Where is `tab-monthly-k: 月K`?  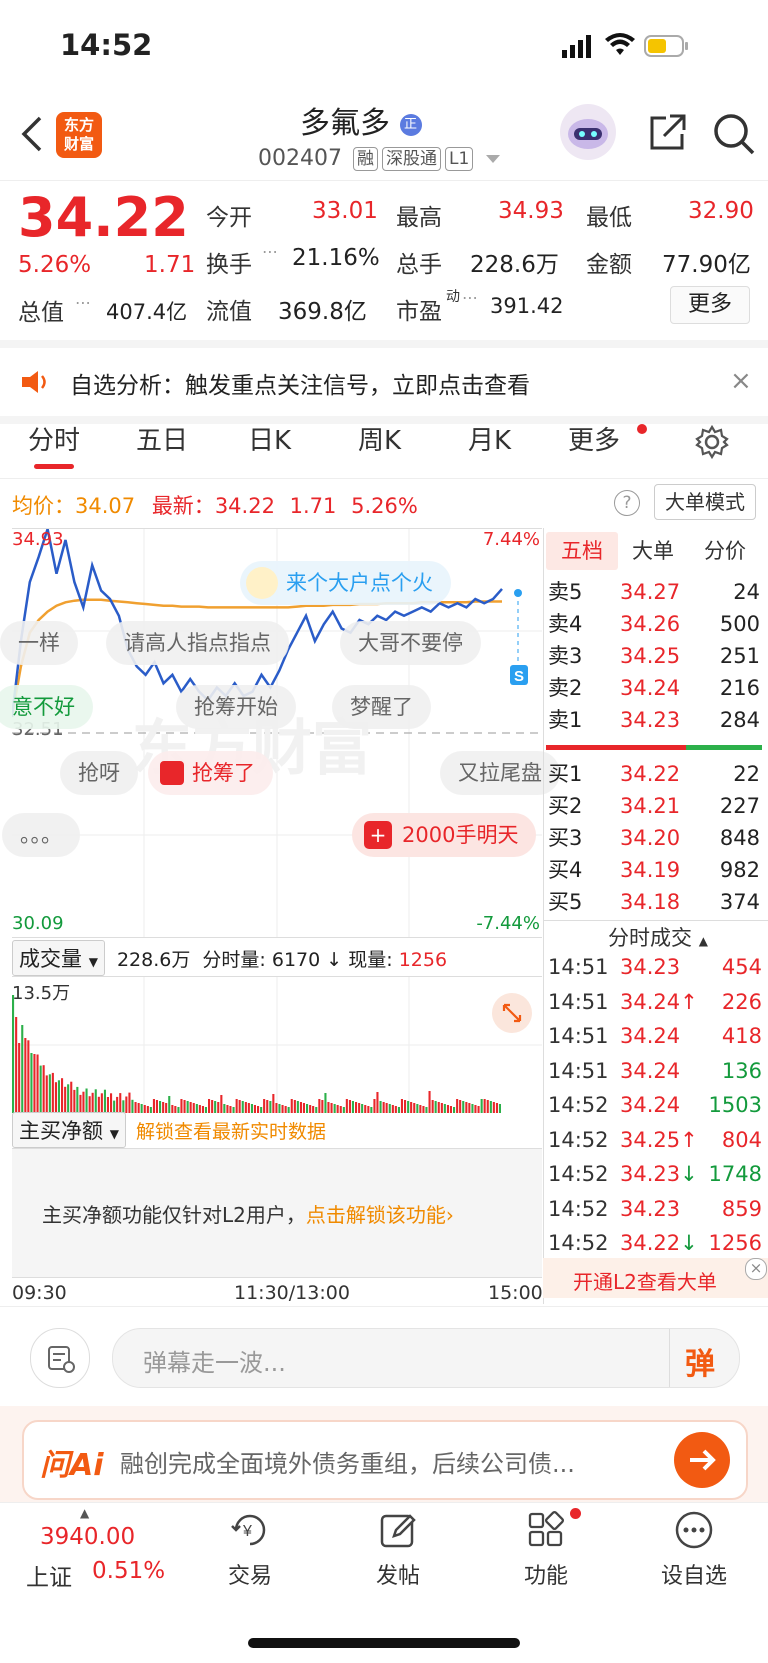 tab-monthly-k: 月K is located at coordinates (489, 438).